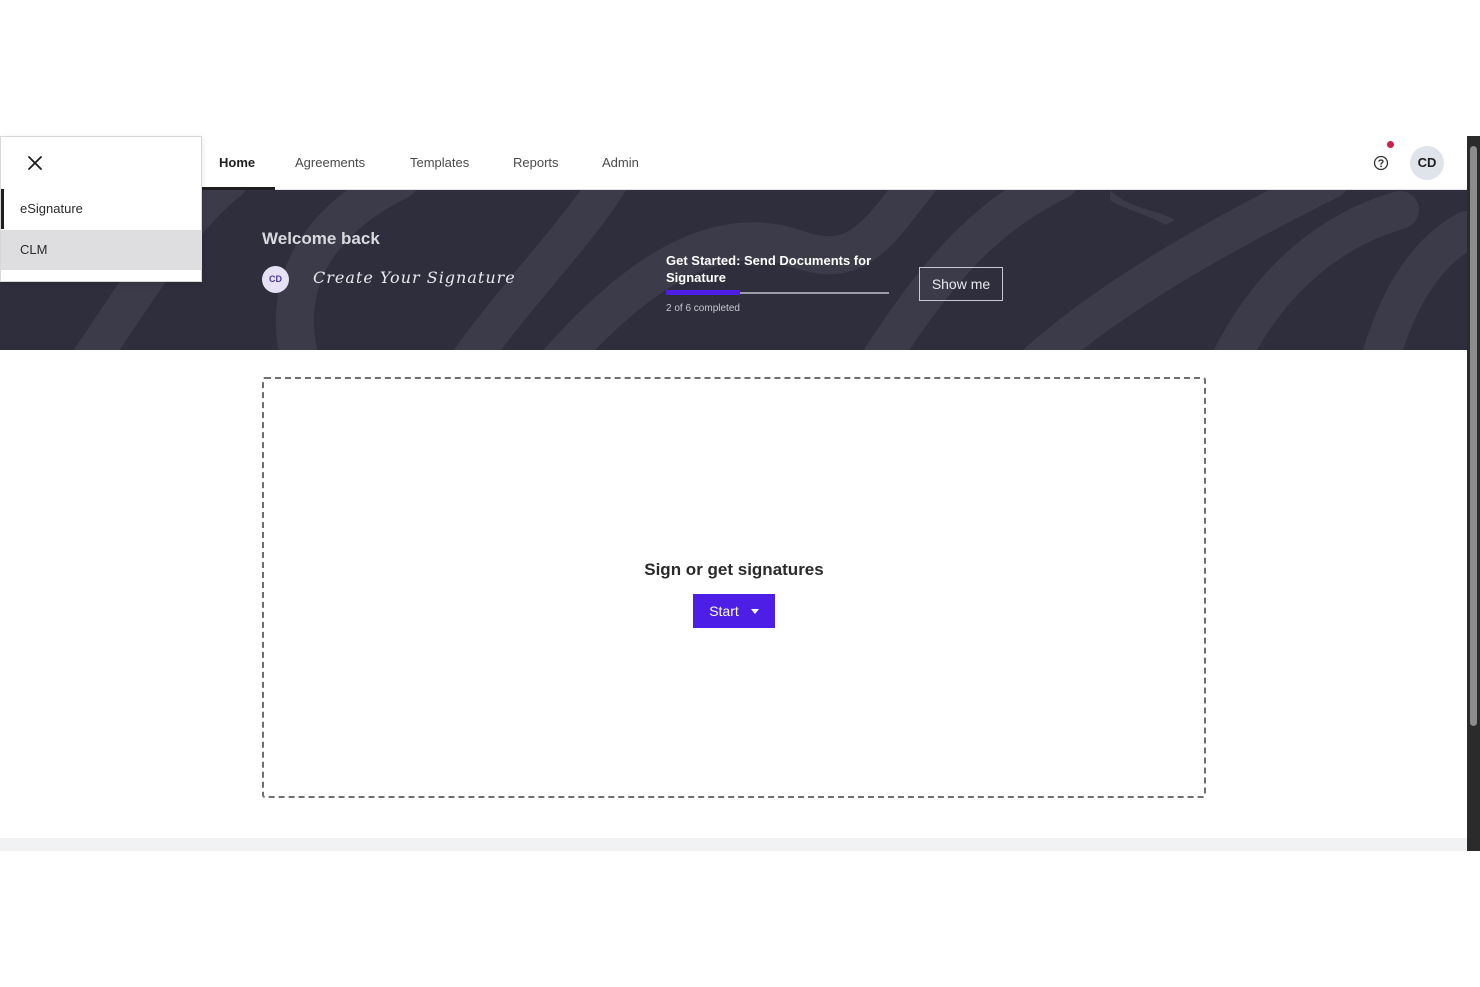 This screenshot has height=987, width=1480. Describe the element at coordinates (754, 611) in the screenshot. I see `caret-down-icon` at that location.